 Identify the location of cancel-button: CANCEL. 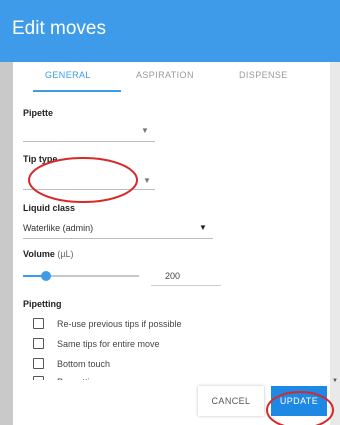
(231, 401).